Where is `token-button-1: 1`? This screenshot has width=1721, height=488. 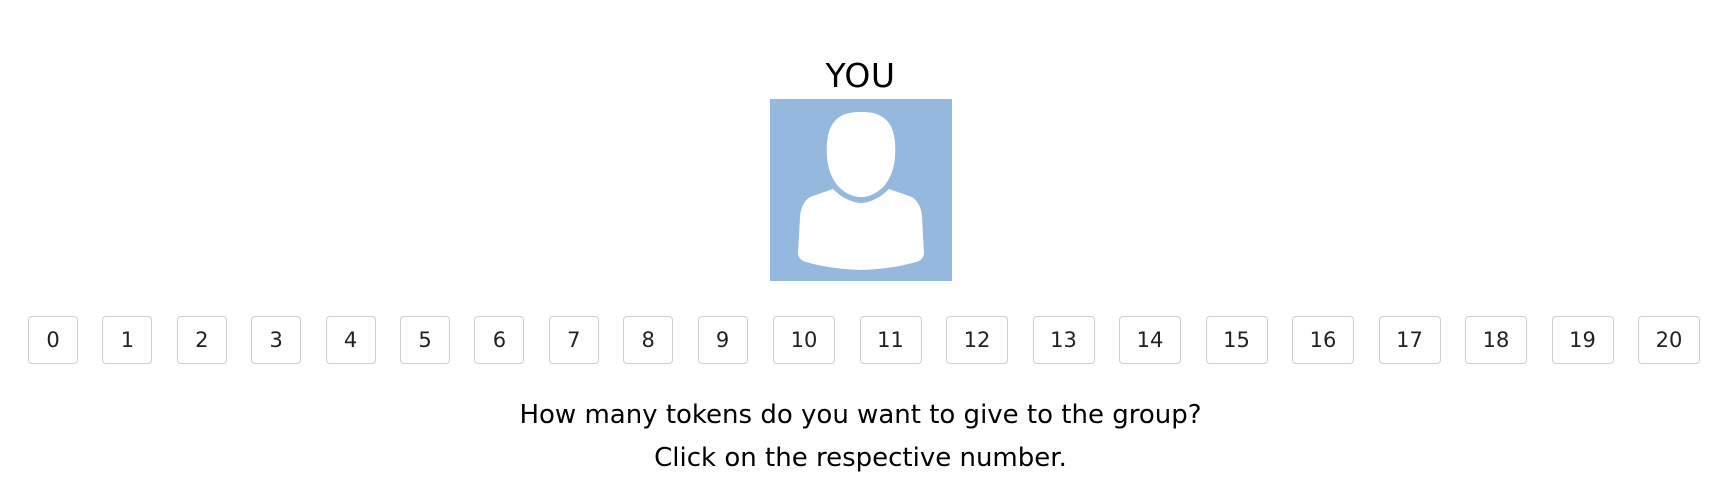
token-button-1: 1 is located at coordinates (127, 340).